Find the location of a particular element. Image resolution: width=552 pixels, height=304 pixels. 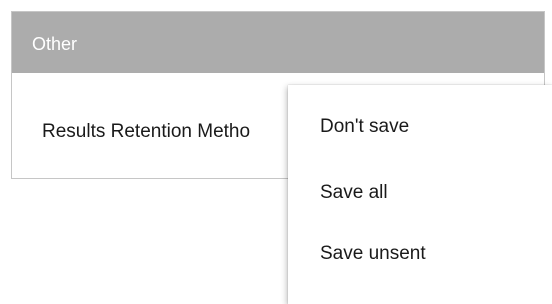

option-save-all: Save all is located at coordinates (420, 193).